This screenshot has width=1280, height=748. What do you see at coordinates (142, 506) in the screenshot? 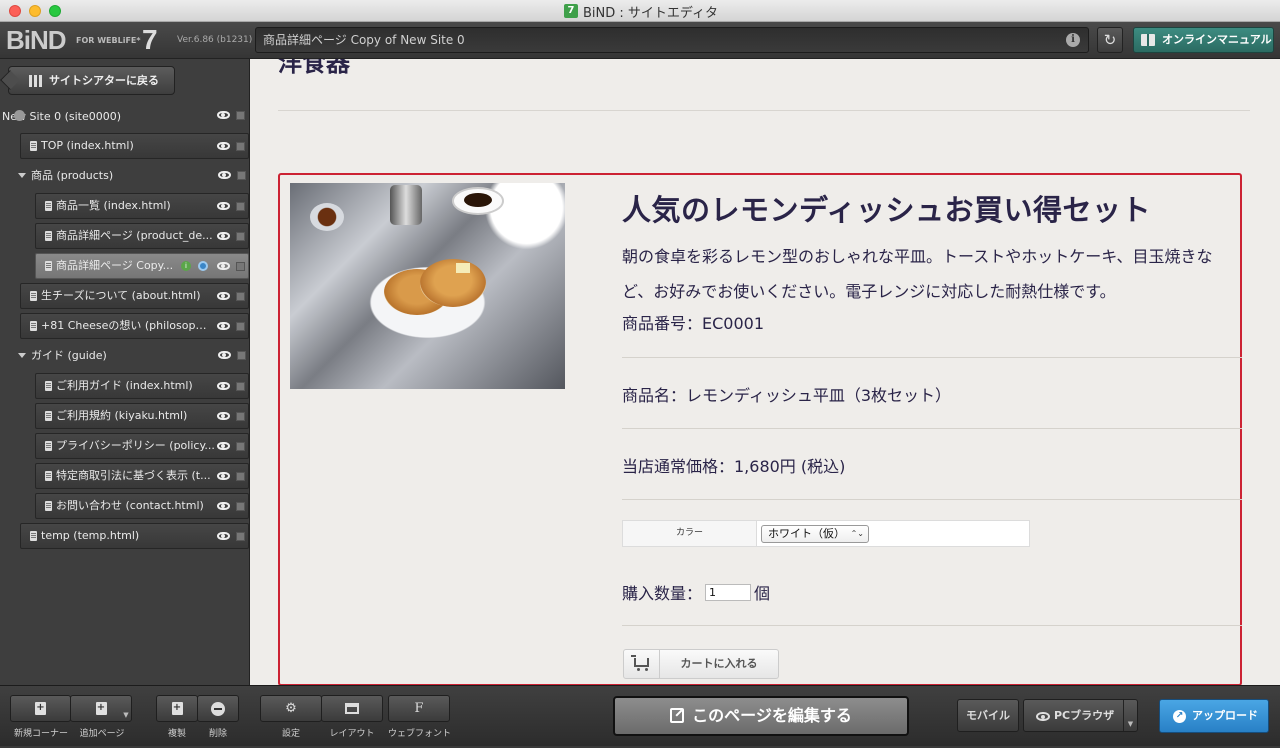
I see `tree-item-contact: お問い合わせ (contact.html)` at bounding box center [142, 506].